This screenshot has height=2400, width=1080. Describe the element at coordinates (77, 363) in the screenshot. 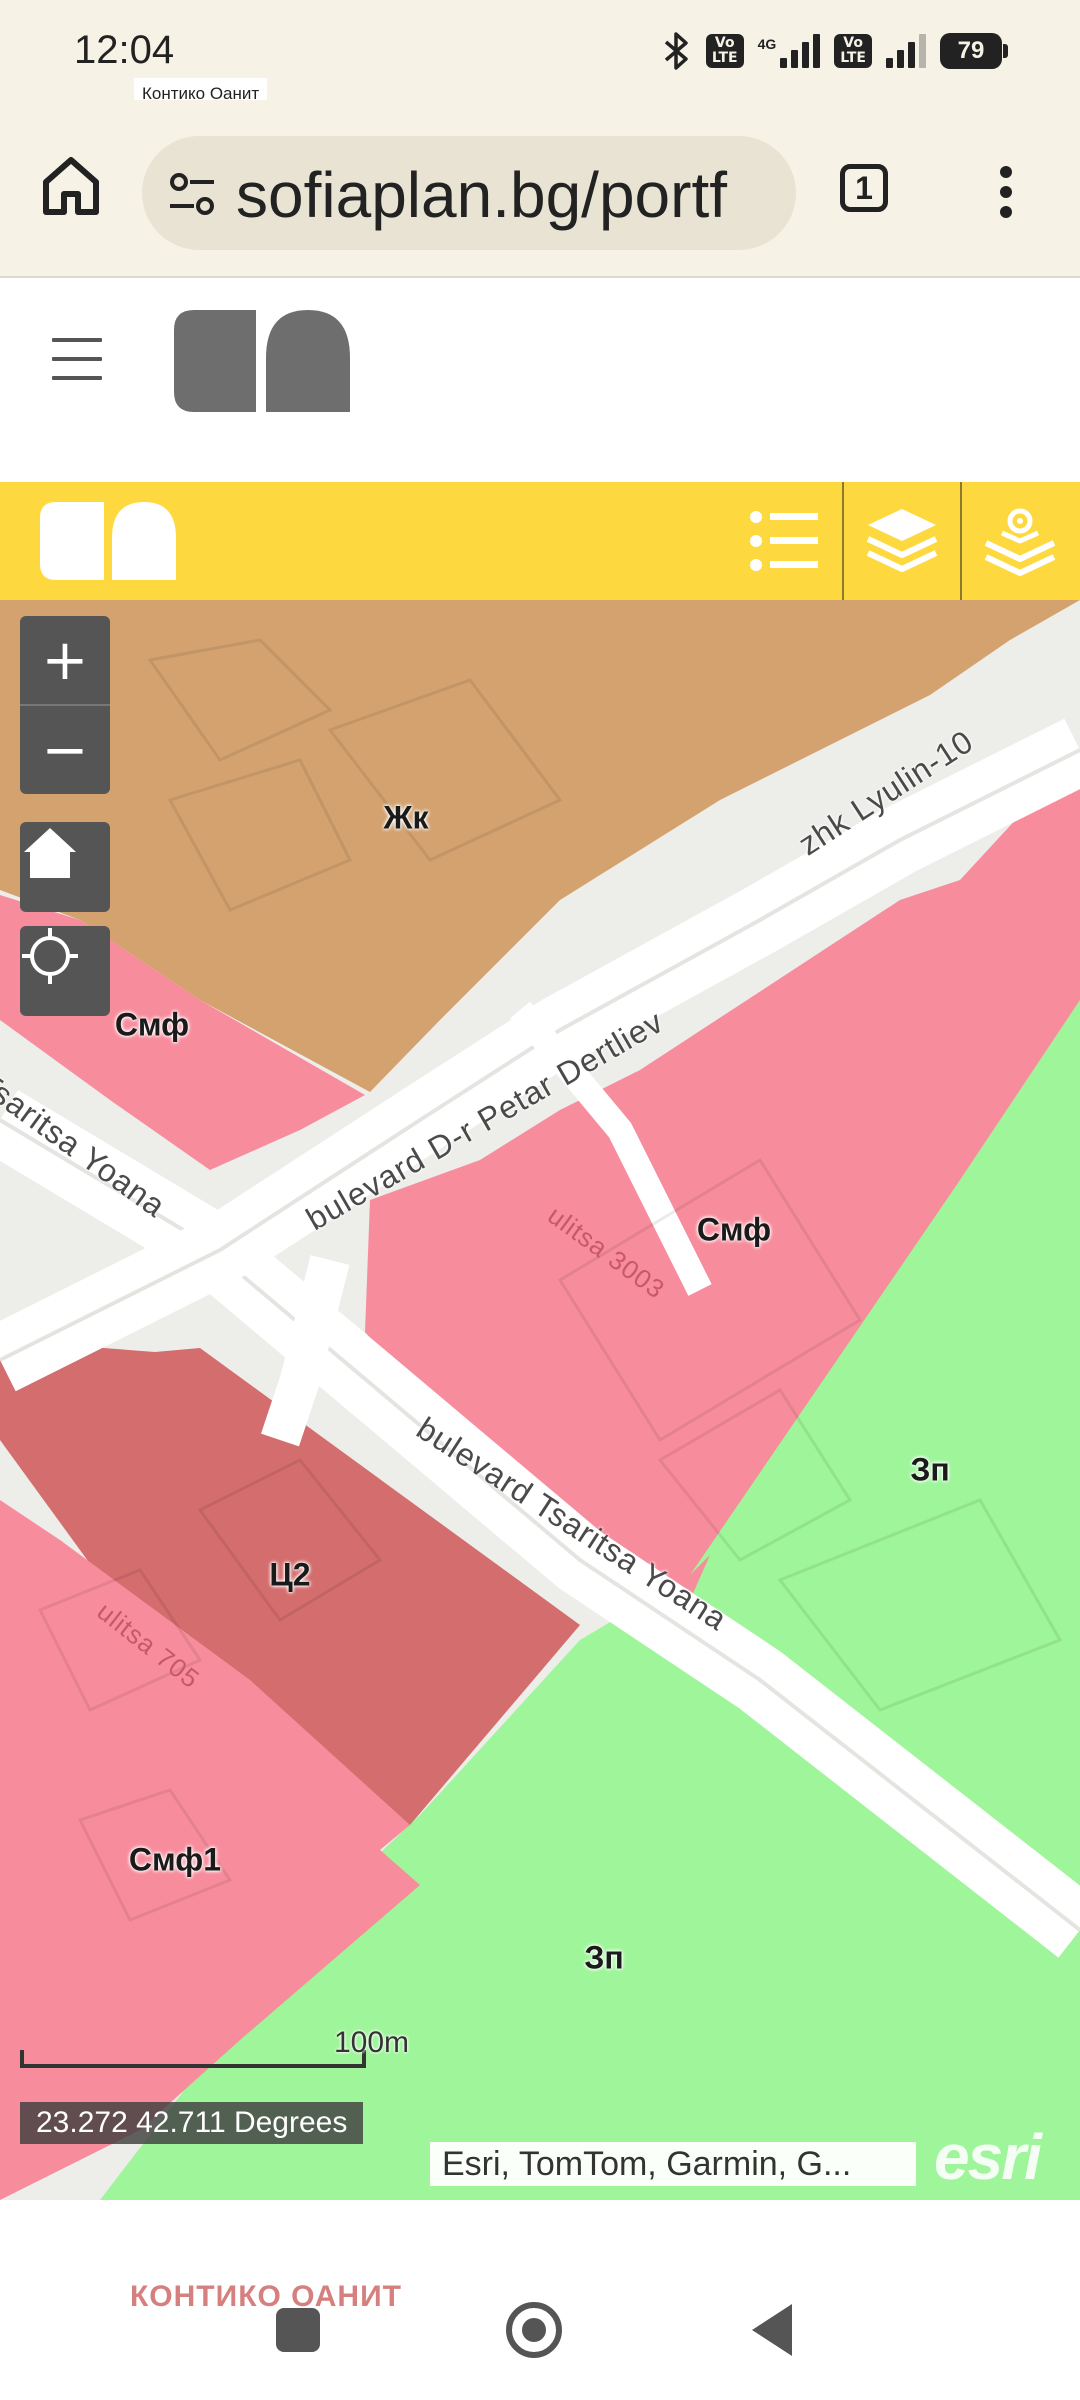

I see `hamburger-menu-icon` at that location.